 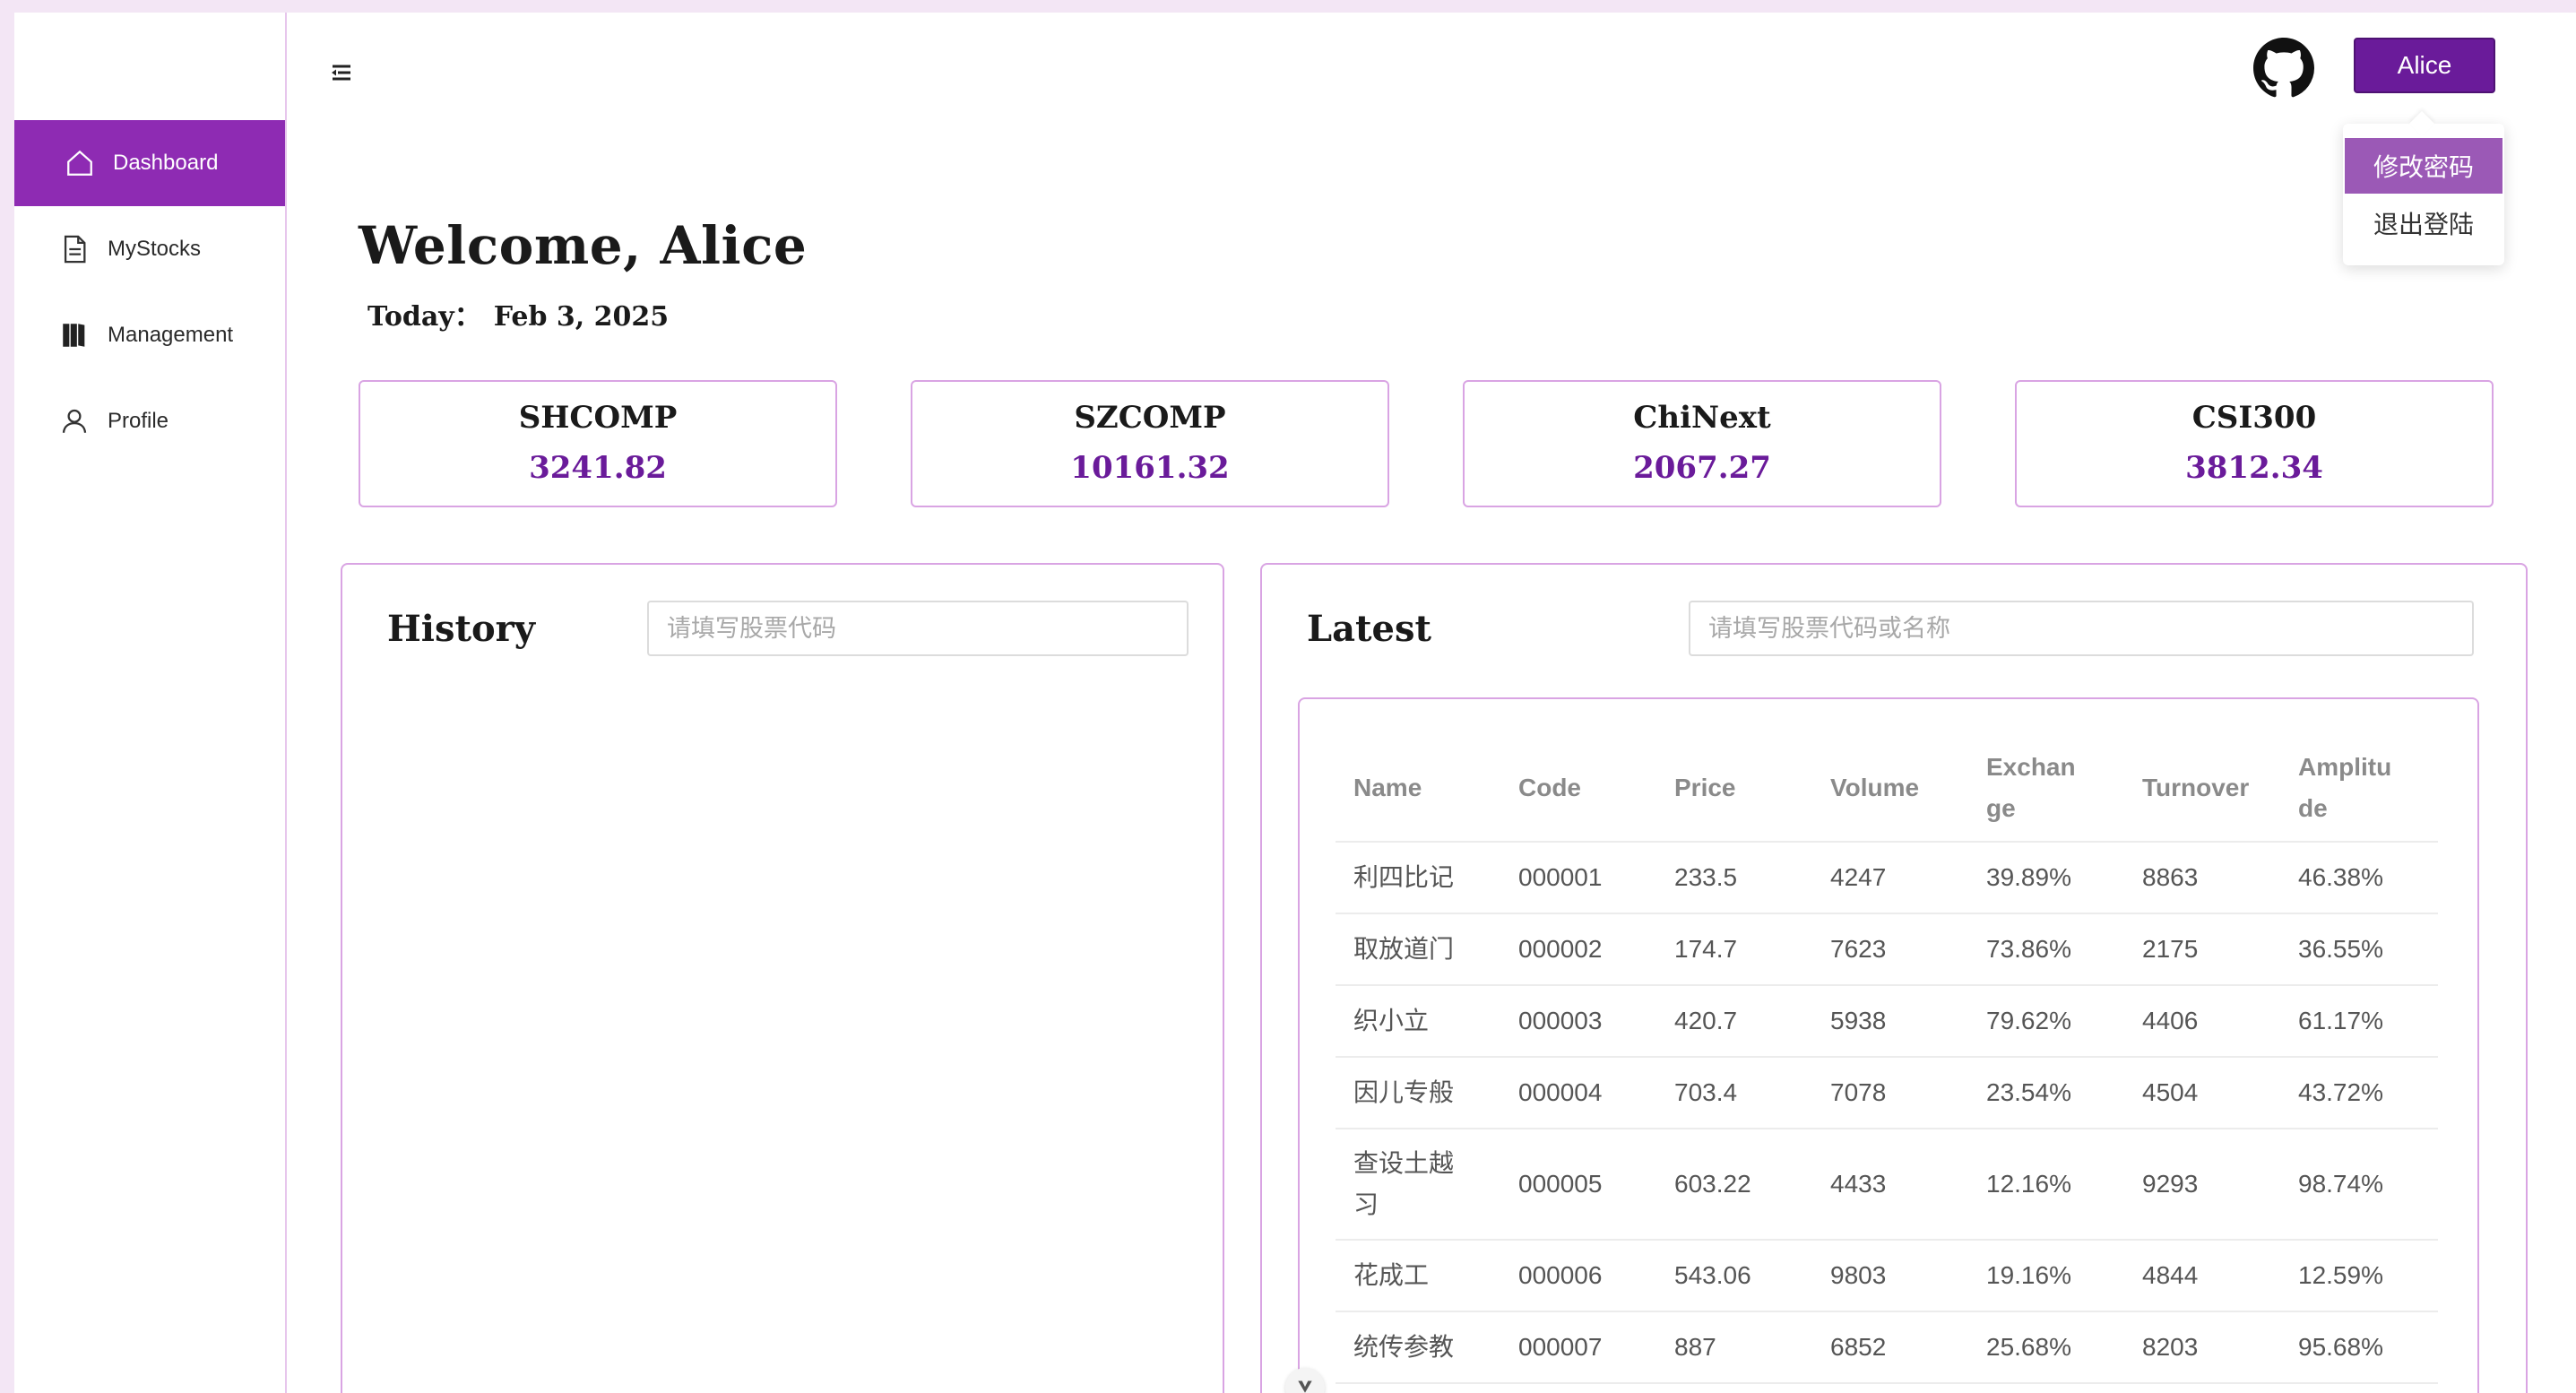 I want to click on cell-code: 000003, so click(x=1578, y=1021).